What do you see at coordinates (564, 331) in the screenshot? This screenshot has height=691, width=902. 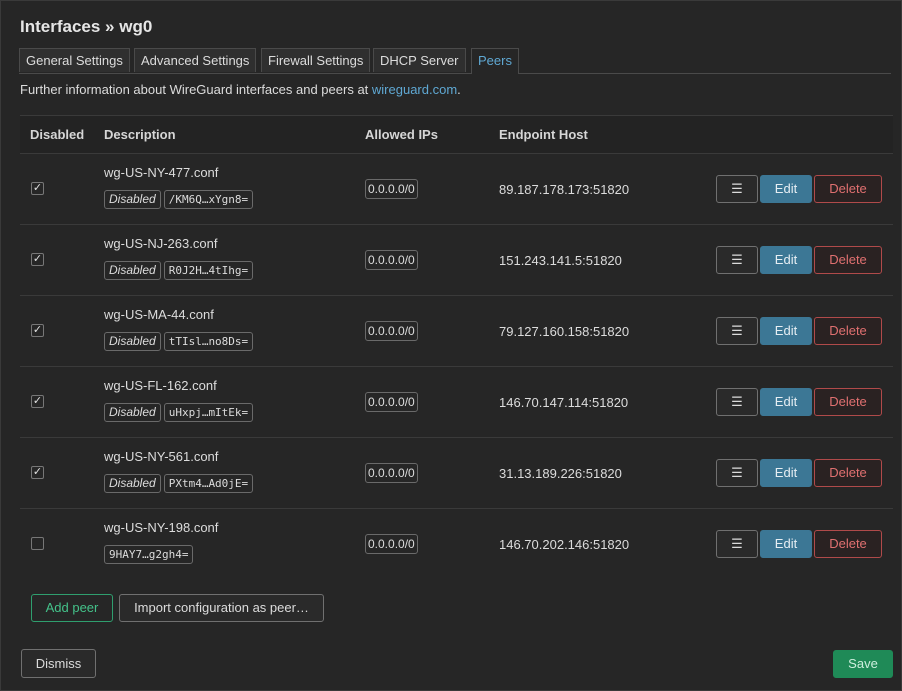 I see `endpoint-host: 79.127.160.158:51820` at bounding box center [564, 331].